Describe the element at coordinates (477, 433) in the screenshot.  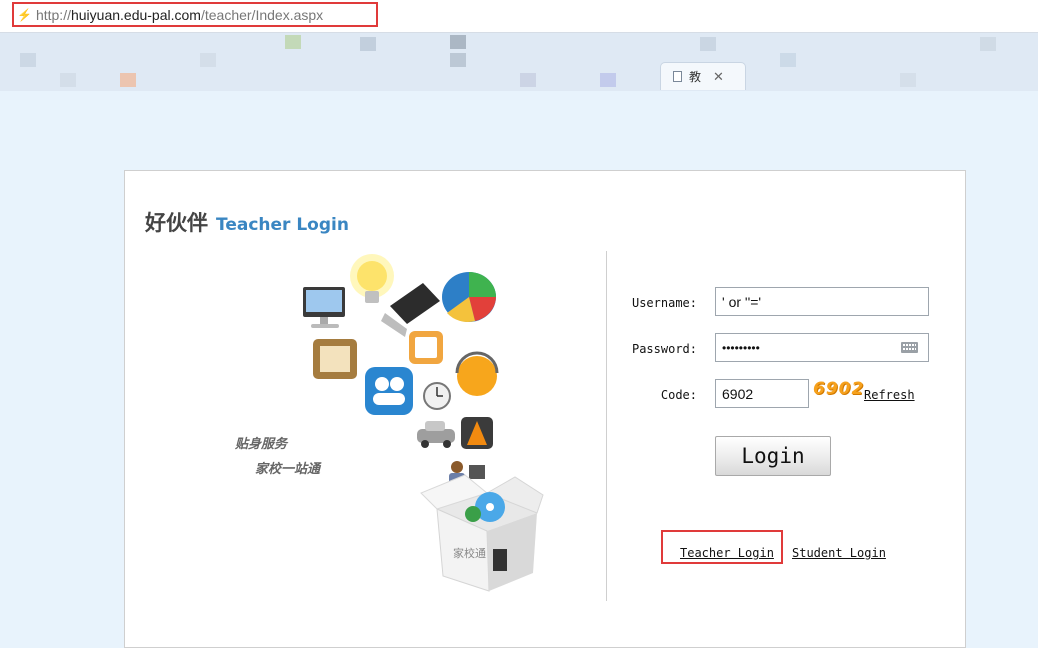
I see `media-player-icon` at that location.